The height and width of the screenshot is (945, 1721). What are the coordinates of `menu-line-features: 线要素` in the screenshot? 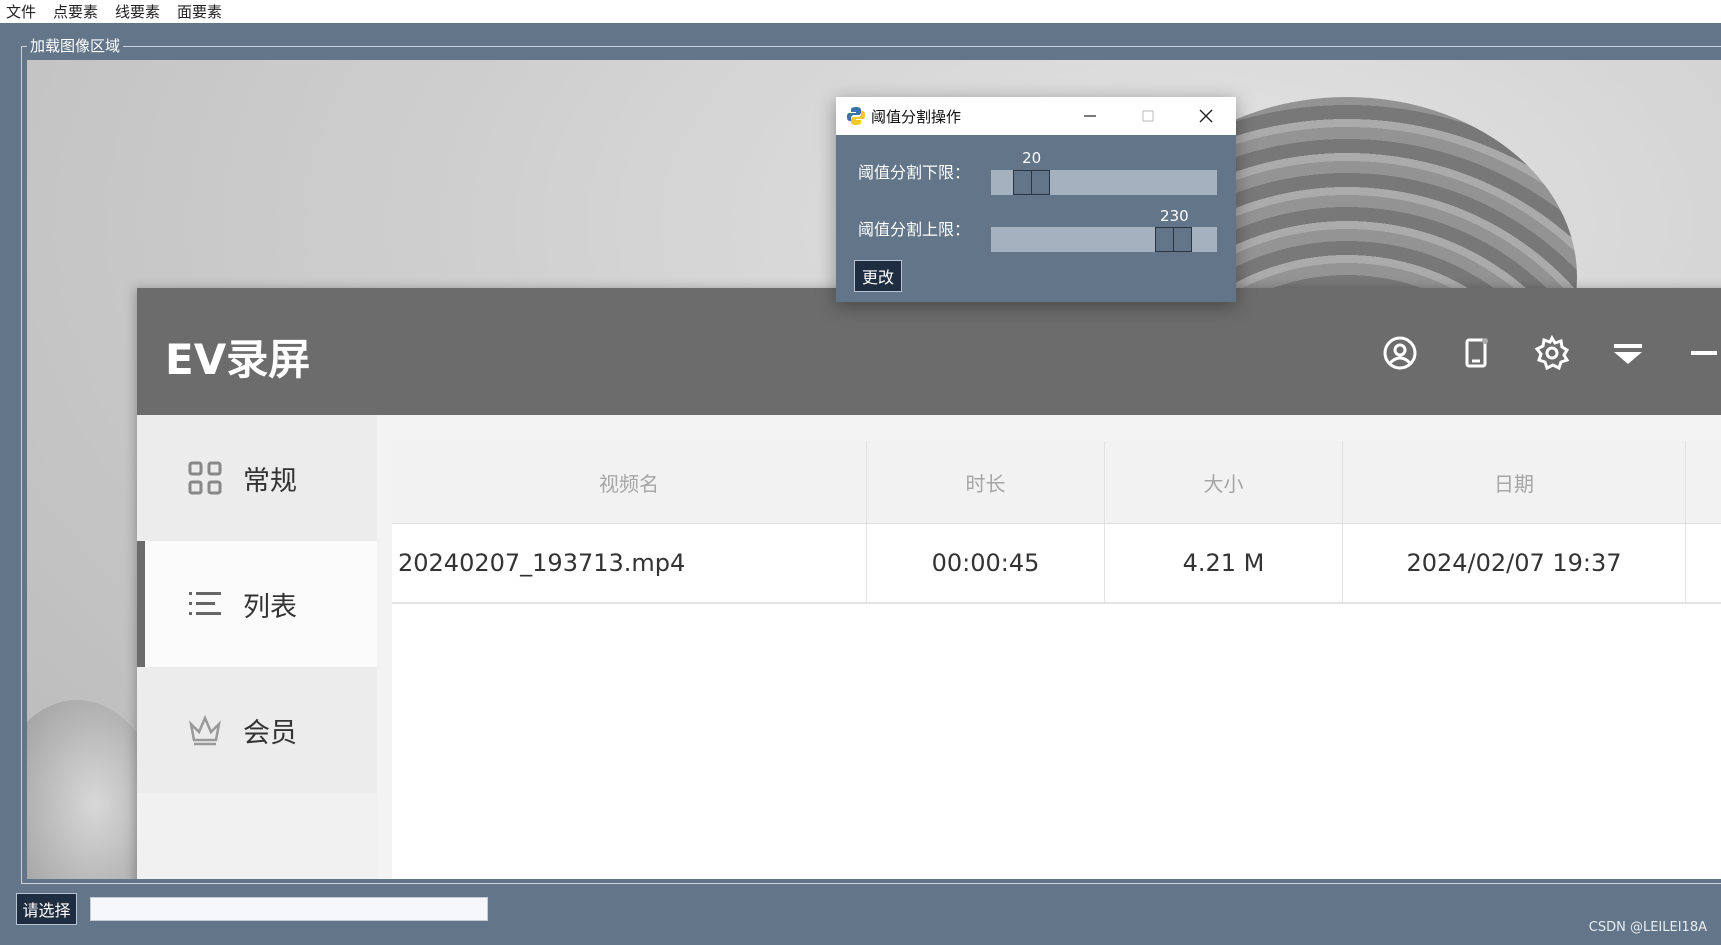 It's located at (137, 11).